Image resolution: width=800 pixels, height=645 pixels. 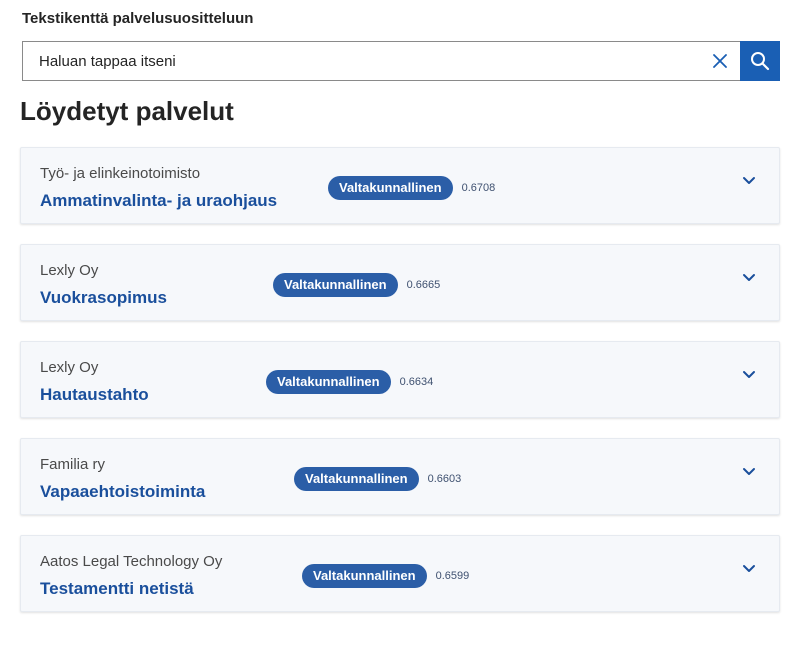 What do you see at coordinates (103, 298) in the screenshot?
I see `service-name: Vuokrasopimus` at bounding box center [103, 298].